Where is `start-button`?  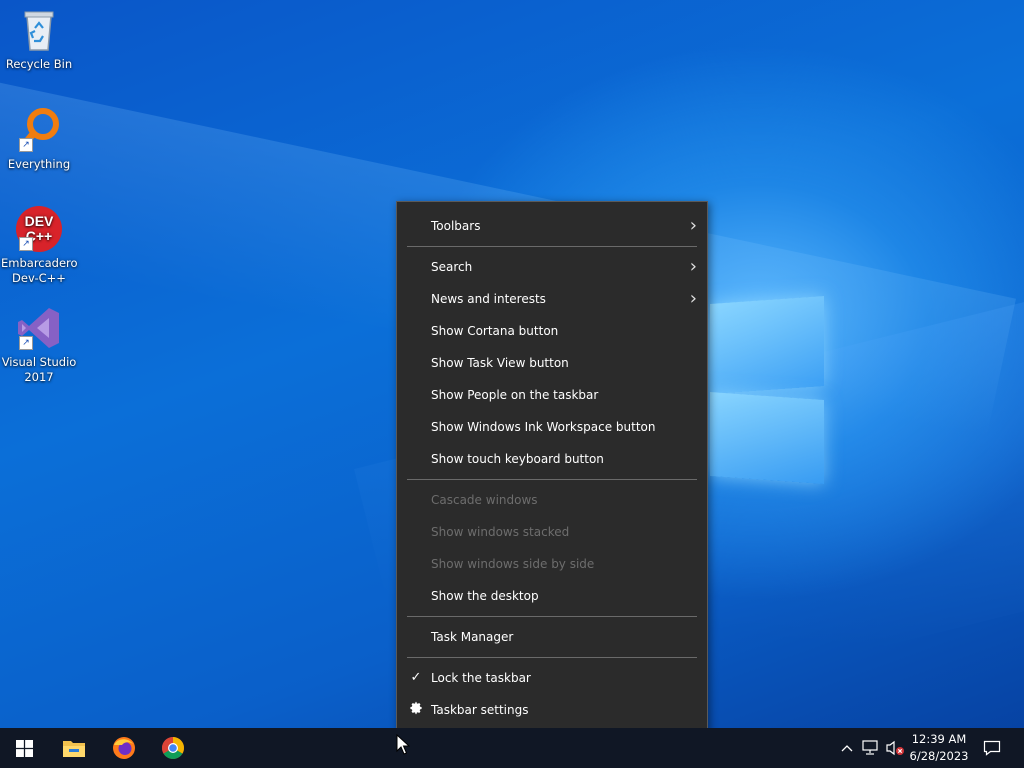 start-button is located at coordinates (24, 748).